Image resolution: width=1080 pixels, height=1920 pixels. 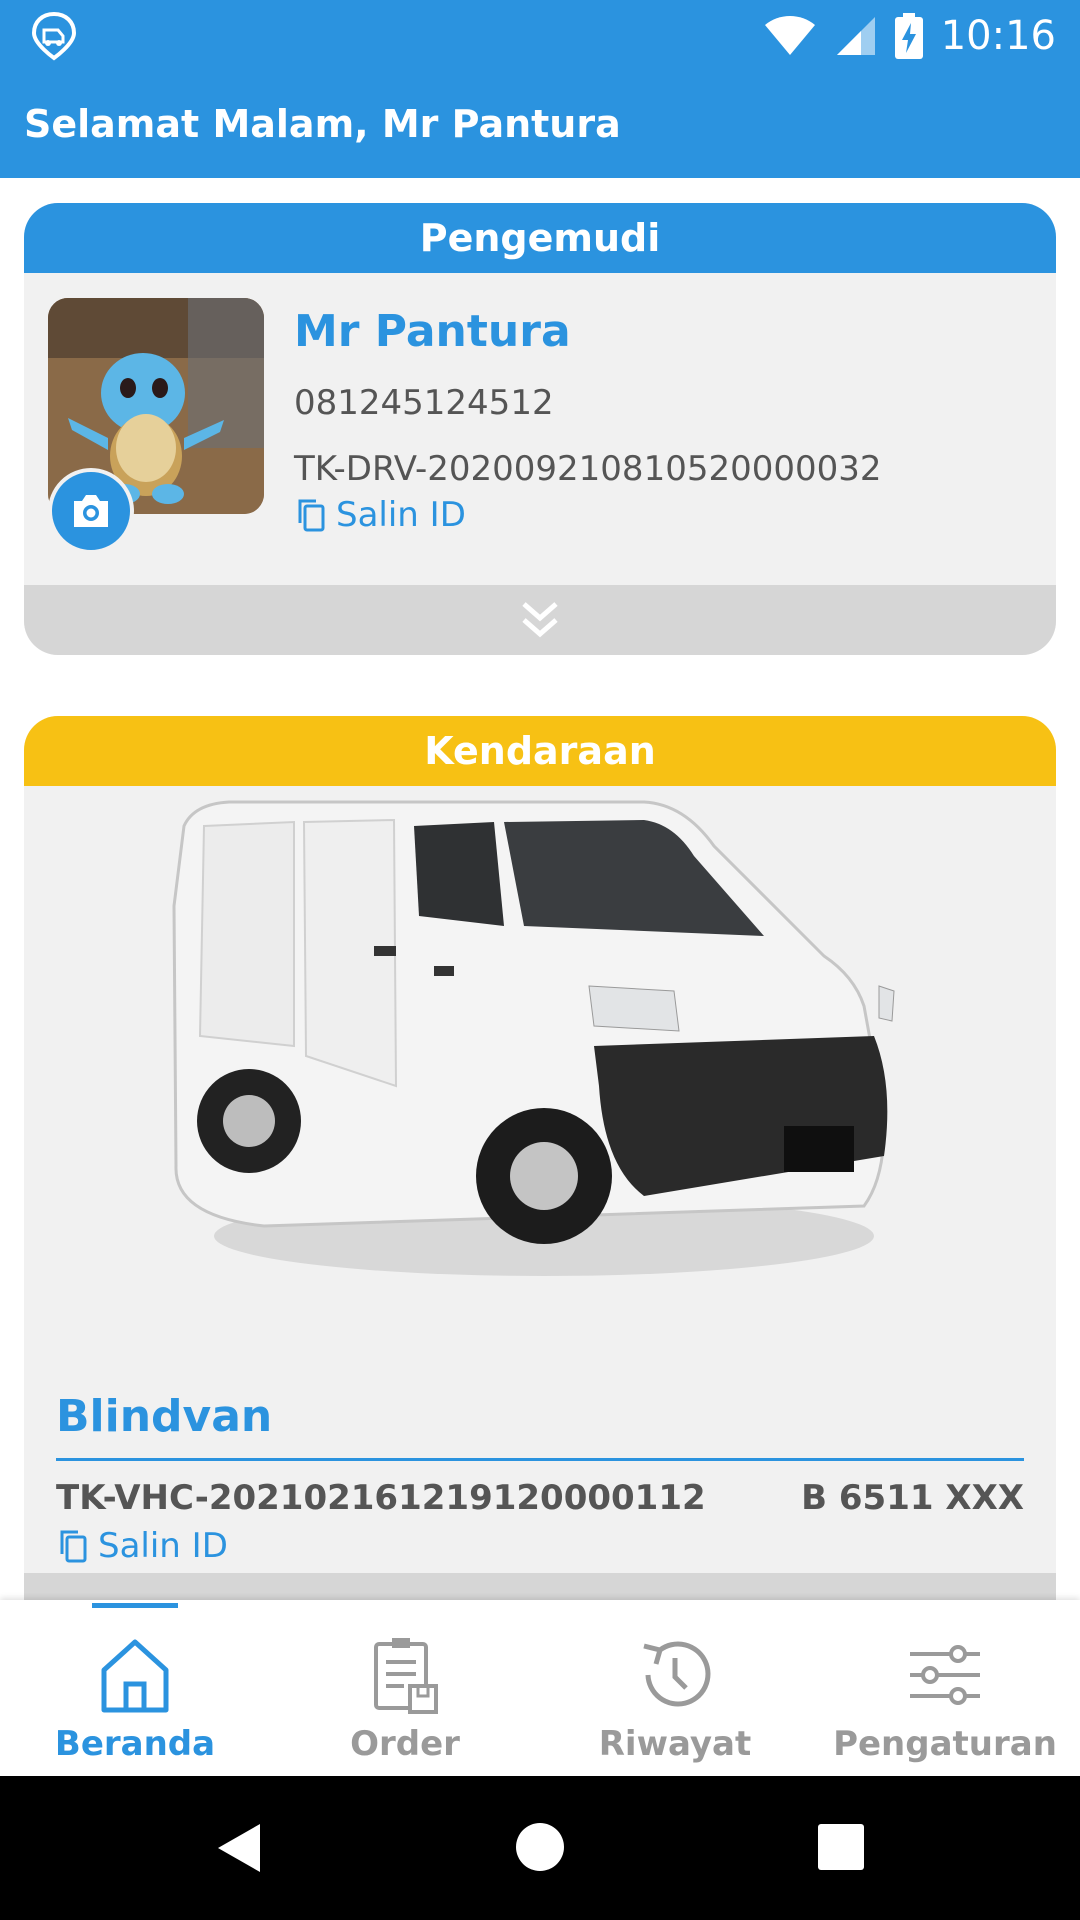 I want to click on bottom-navigation: Beranda Order Riwayat Pengaturan, so click(x=540, y=1688).